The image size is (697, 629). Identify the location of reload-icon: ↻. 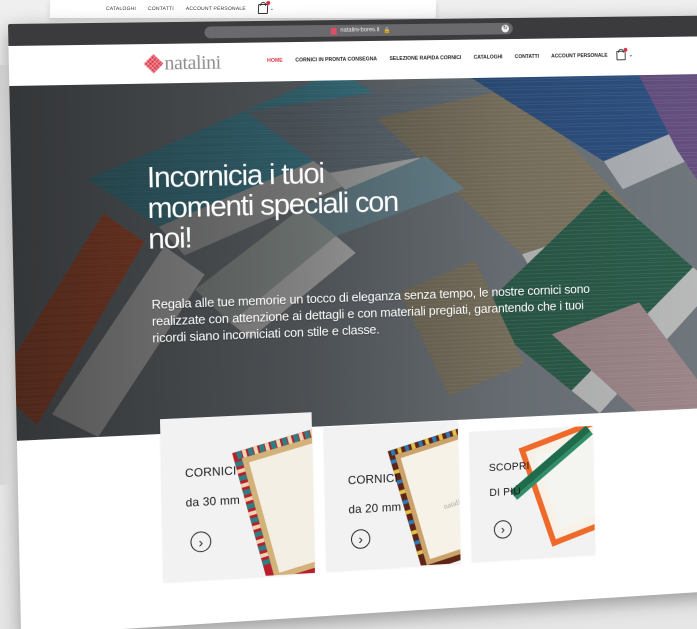
(505, 28).